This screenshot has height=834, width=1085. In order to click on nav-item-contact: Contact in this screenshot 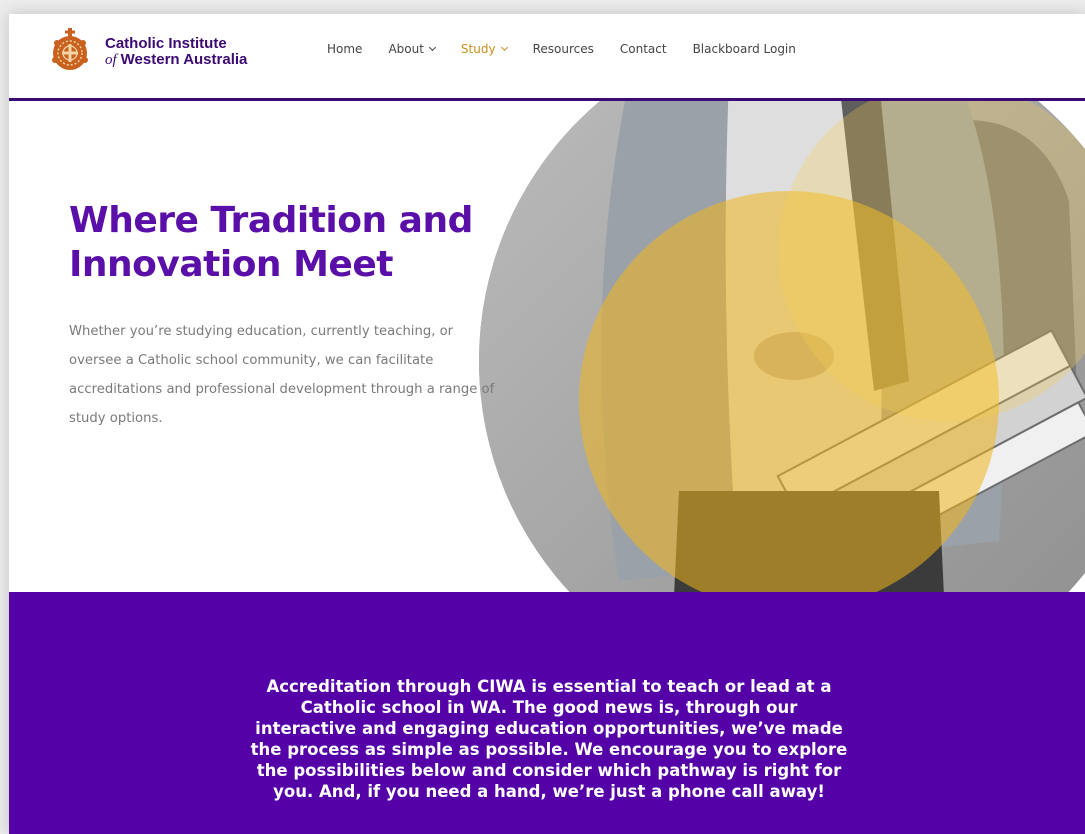, I will do `click(643, 49)`.